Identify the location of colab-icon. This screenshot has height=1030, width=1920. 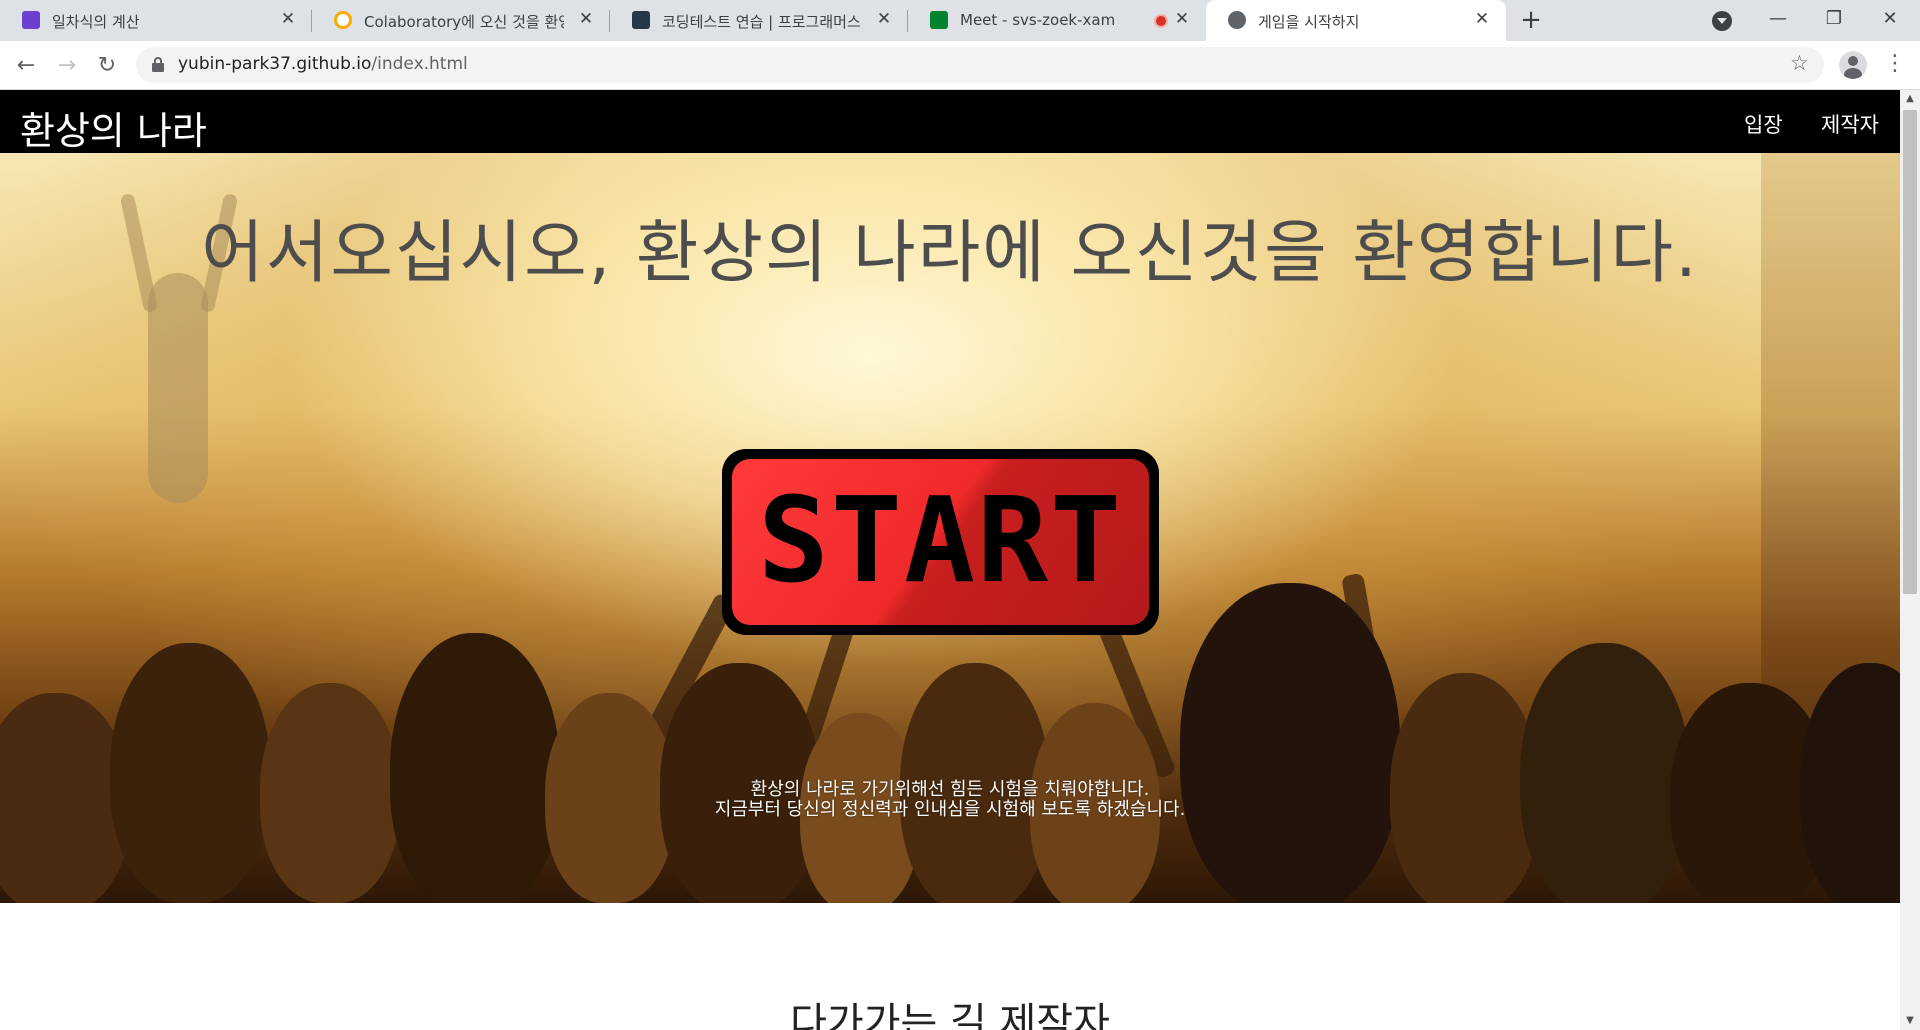
(343, 20).